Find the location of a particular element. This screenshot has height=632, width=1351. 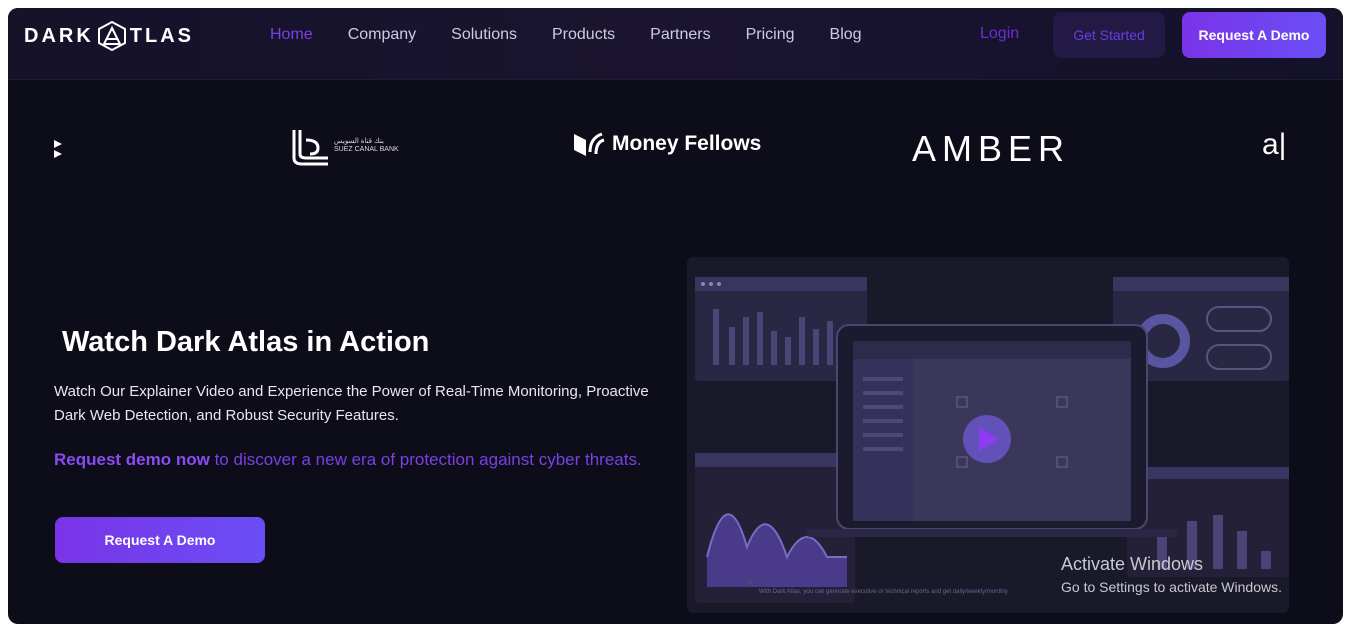

login-link: Login is located at coordinates (999, 34).